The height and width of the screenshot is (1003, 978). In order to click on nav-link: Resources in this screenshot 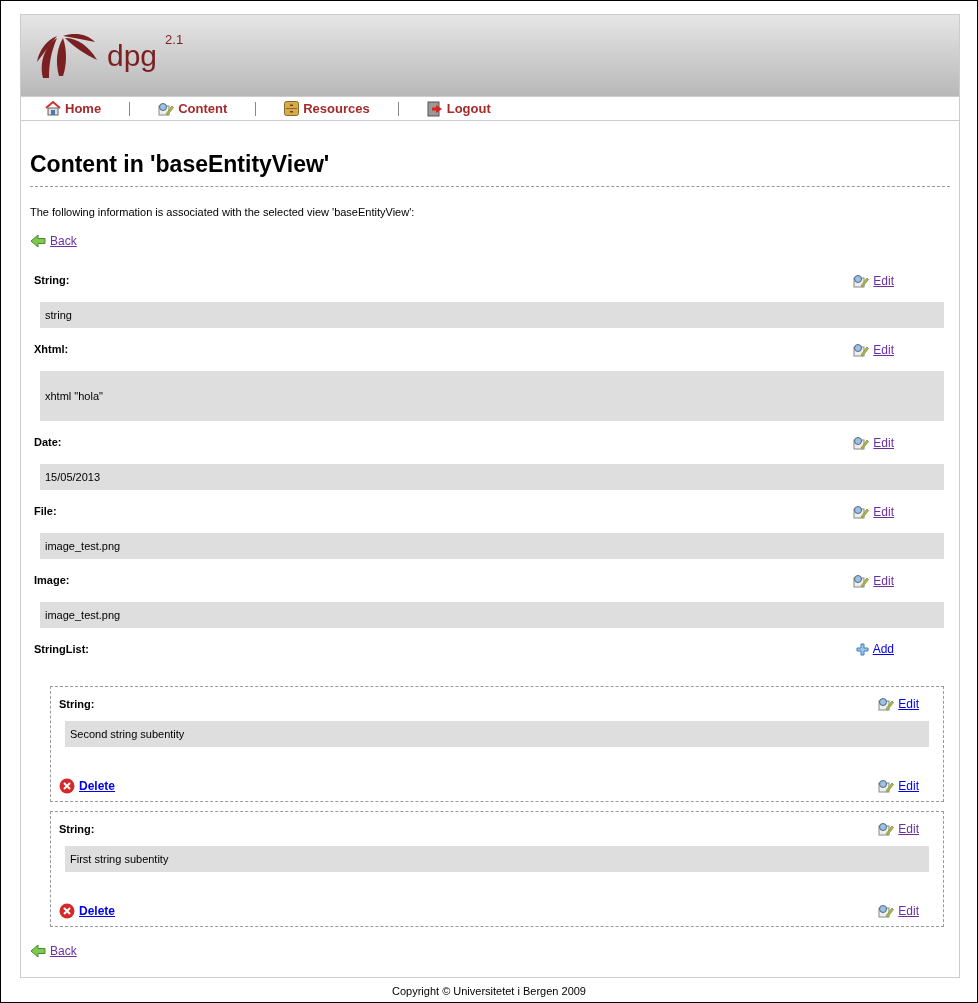, I will do `click(327, 108)`.